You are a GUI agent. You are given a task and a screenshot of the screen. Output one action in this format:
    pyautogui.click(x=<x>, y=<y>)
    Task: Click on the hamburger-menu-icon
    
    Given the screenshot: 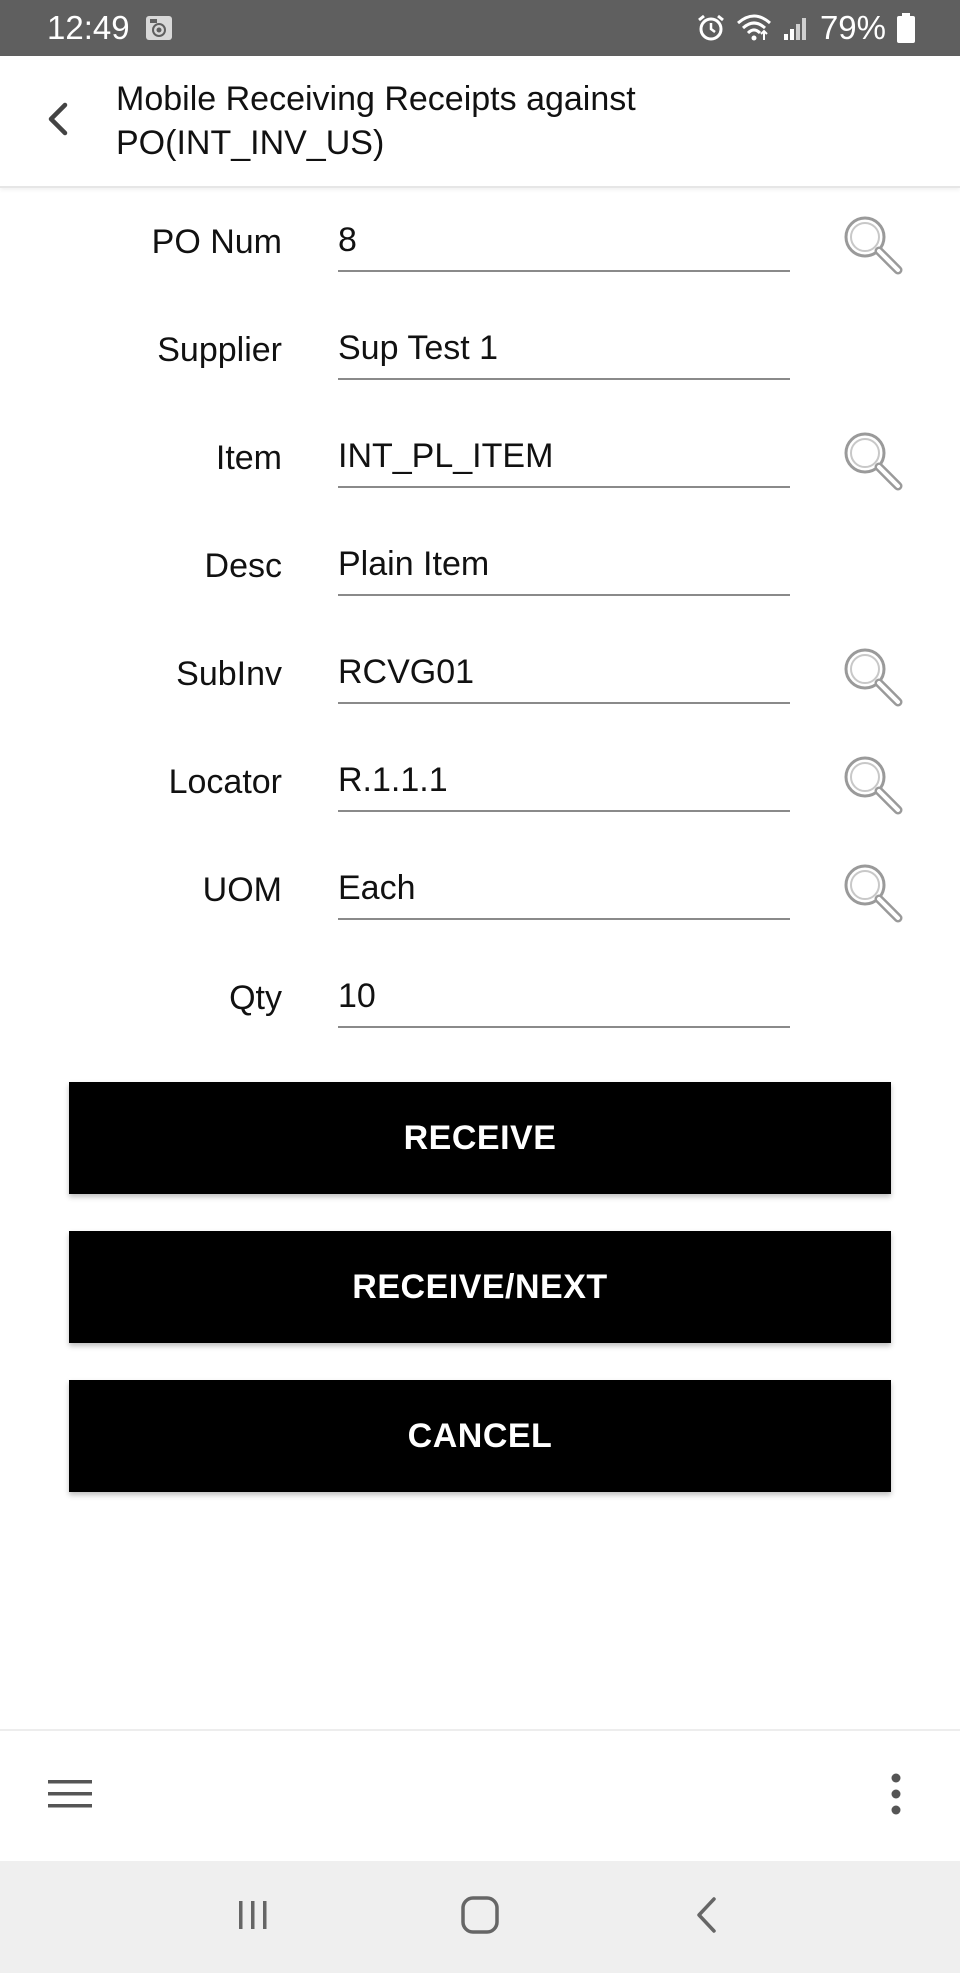 What is the action you would take?
    pyautogui.click(x=70, y=1796)
    